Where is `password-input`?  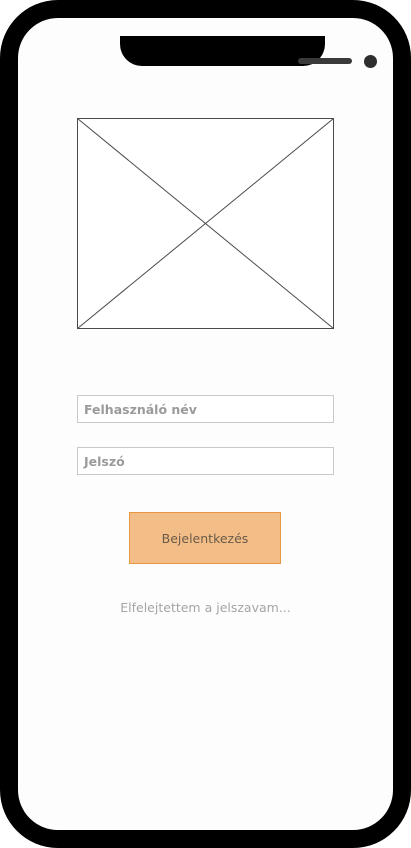
password-input is located at coordinates (205, 461).